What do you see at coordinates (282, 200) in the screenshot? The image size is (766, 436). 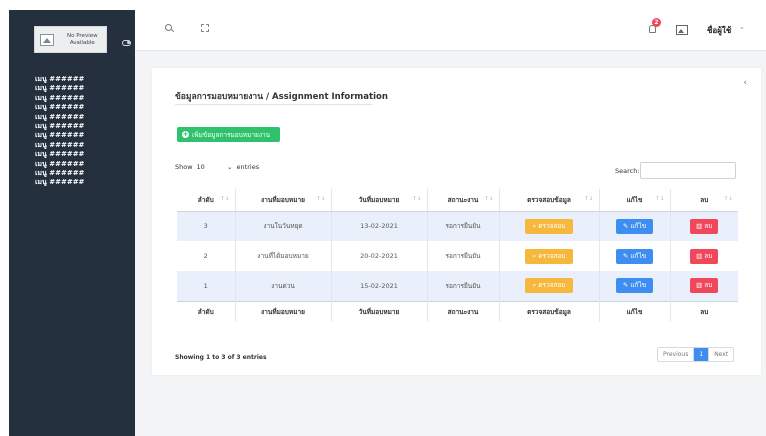 I see `column-header: งานที่มอบหมาย ↑↓` at bounding box center [282, 200].